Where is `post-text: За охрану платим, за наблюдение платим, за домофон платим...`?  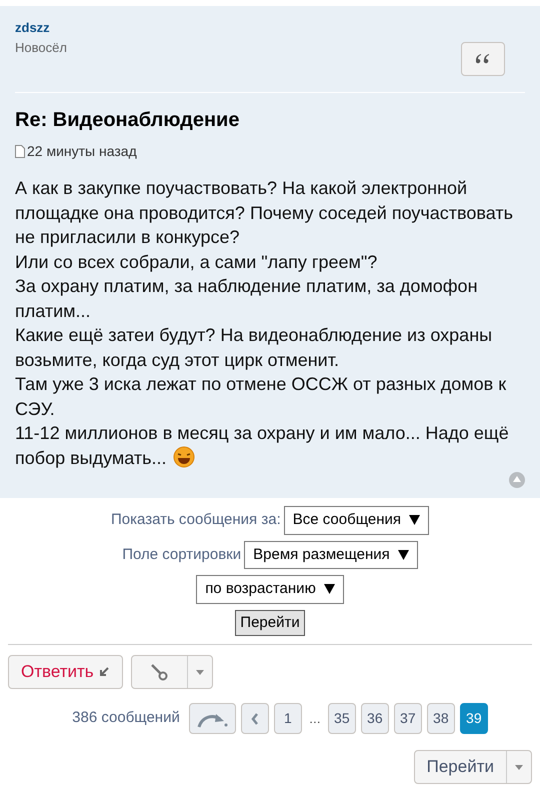
post-text: За охрану платим, за наблюдение платим, за домофон платим... is located at coordinates (247, 298).